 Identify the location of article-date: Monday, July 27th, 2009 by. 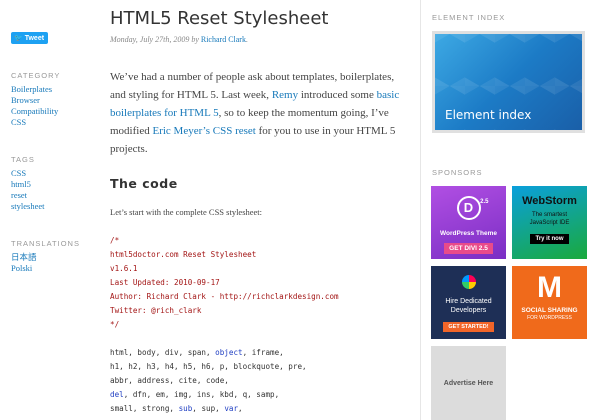
(154, 39).